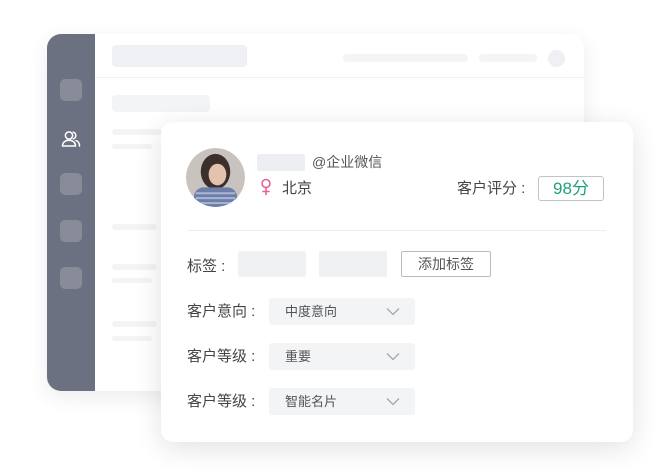 The width and height of the screenshot is (660, 470). What do you see at coordinates (71, 212) in the screenshot?
I see `sidebar` at bounding box center [71, 212].